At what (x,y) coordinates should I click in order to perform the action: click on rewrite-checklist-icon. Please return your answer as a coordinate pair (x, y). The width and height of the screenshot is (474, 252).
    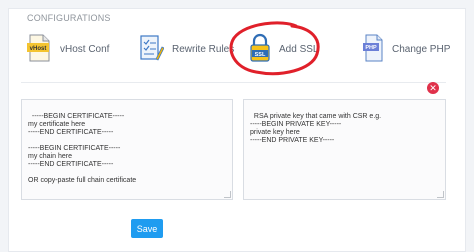
    Looking at the image, I should click on (151, 49).